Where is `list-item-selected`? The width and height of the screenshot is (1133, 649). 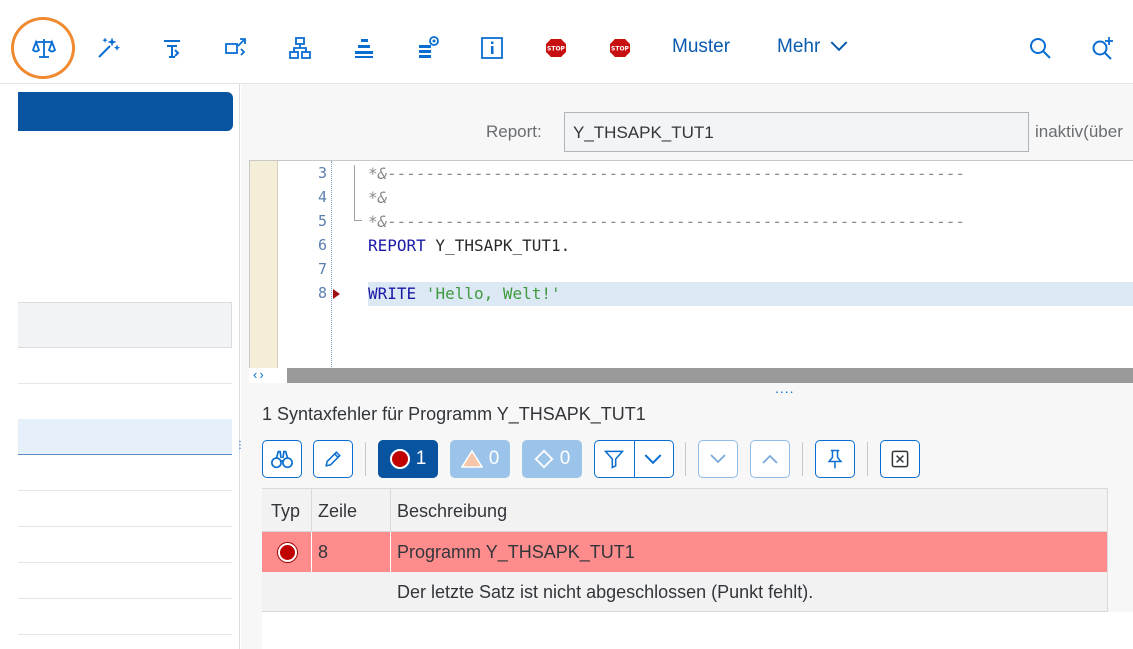
list-item-selected is located at coordinates (125, 437).